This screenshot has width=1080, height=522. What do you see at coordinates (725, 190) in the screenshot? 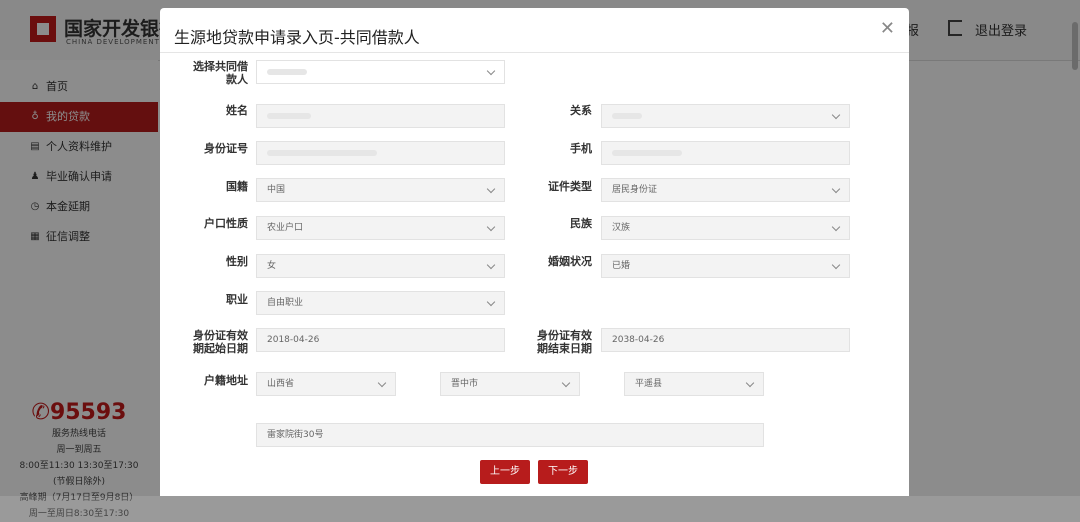
I see `id-type-select: 居民身份证` at bounding box center [725, 190].